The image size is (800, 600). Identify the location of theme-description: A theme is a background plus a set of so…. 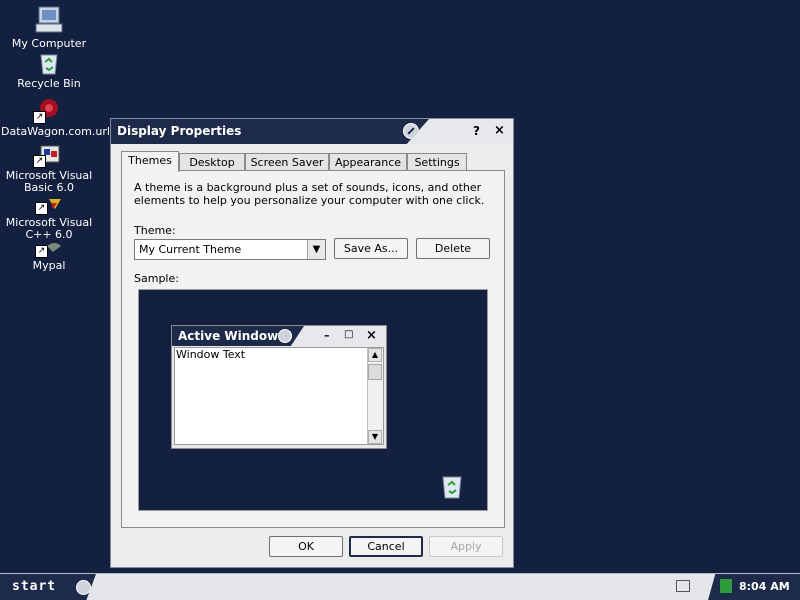
(309, 194).